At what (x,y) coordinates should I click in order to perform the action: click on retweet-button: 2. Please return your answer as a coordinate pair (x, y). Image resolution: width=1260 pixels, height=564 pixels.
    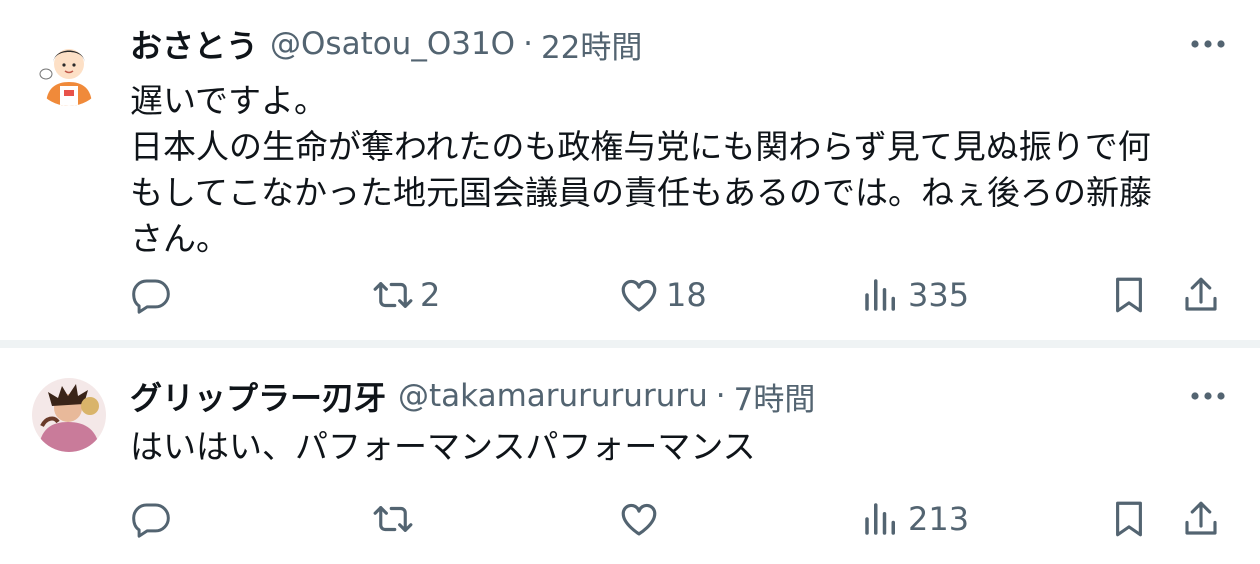
    Looking at the image, I should click on (406, 295).